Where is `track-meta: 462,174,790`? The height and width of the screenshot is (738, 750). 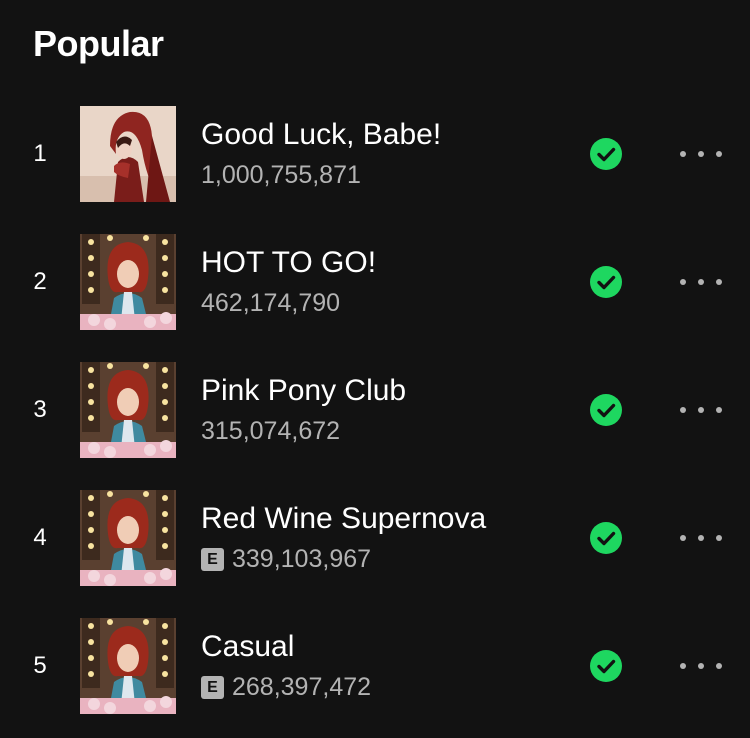
track-meta: 462,174,790 is located at coordinates (270, 303).